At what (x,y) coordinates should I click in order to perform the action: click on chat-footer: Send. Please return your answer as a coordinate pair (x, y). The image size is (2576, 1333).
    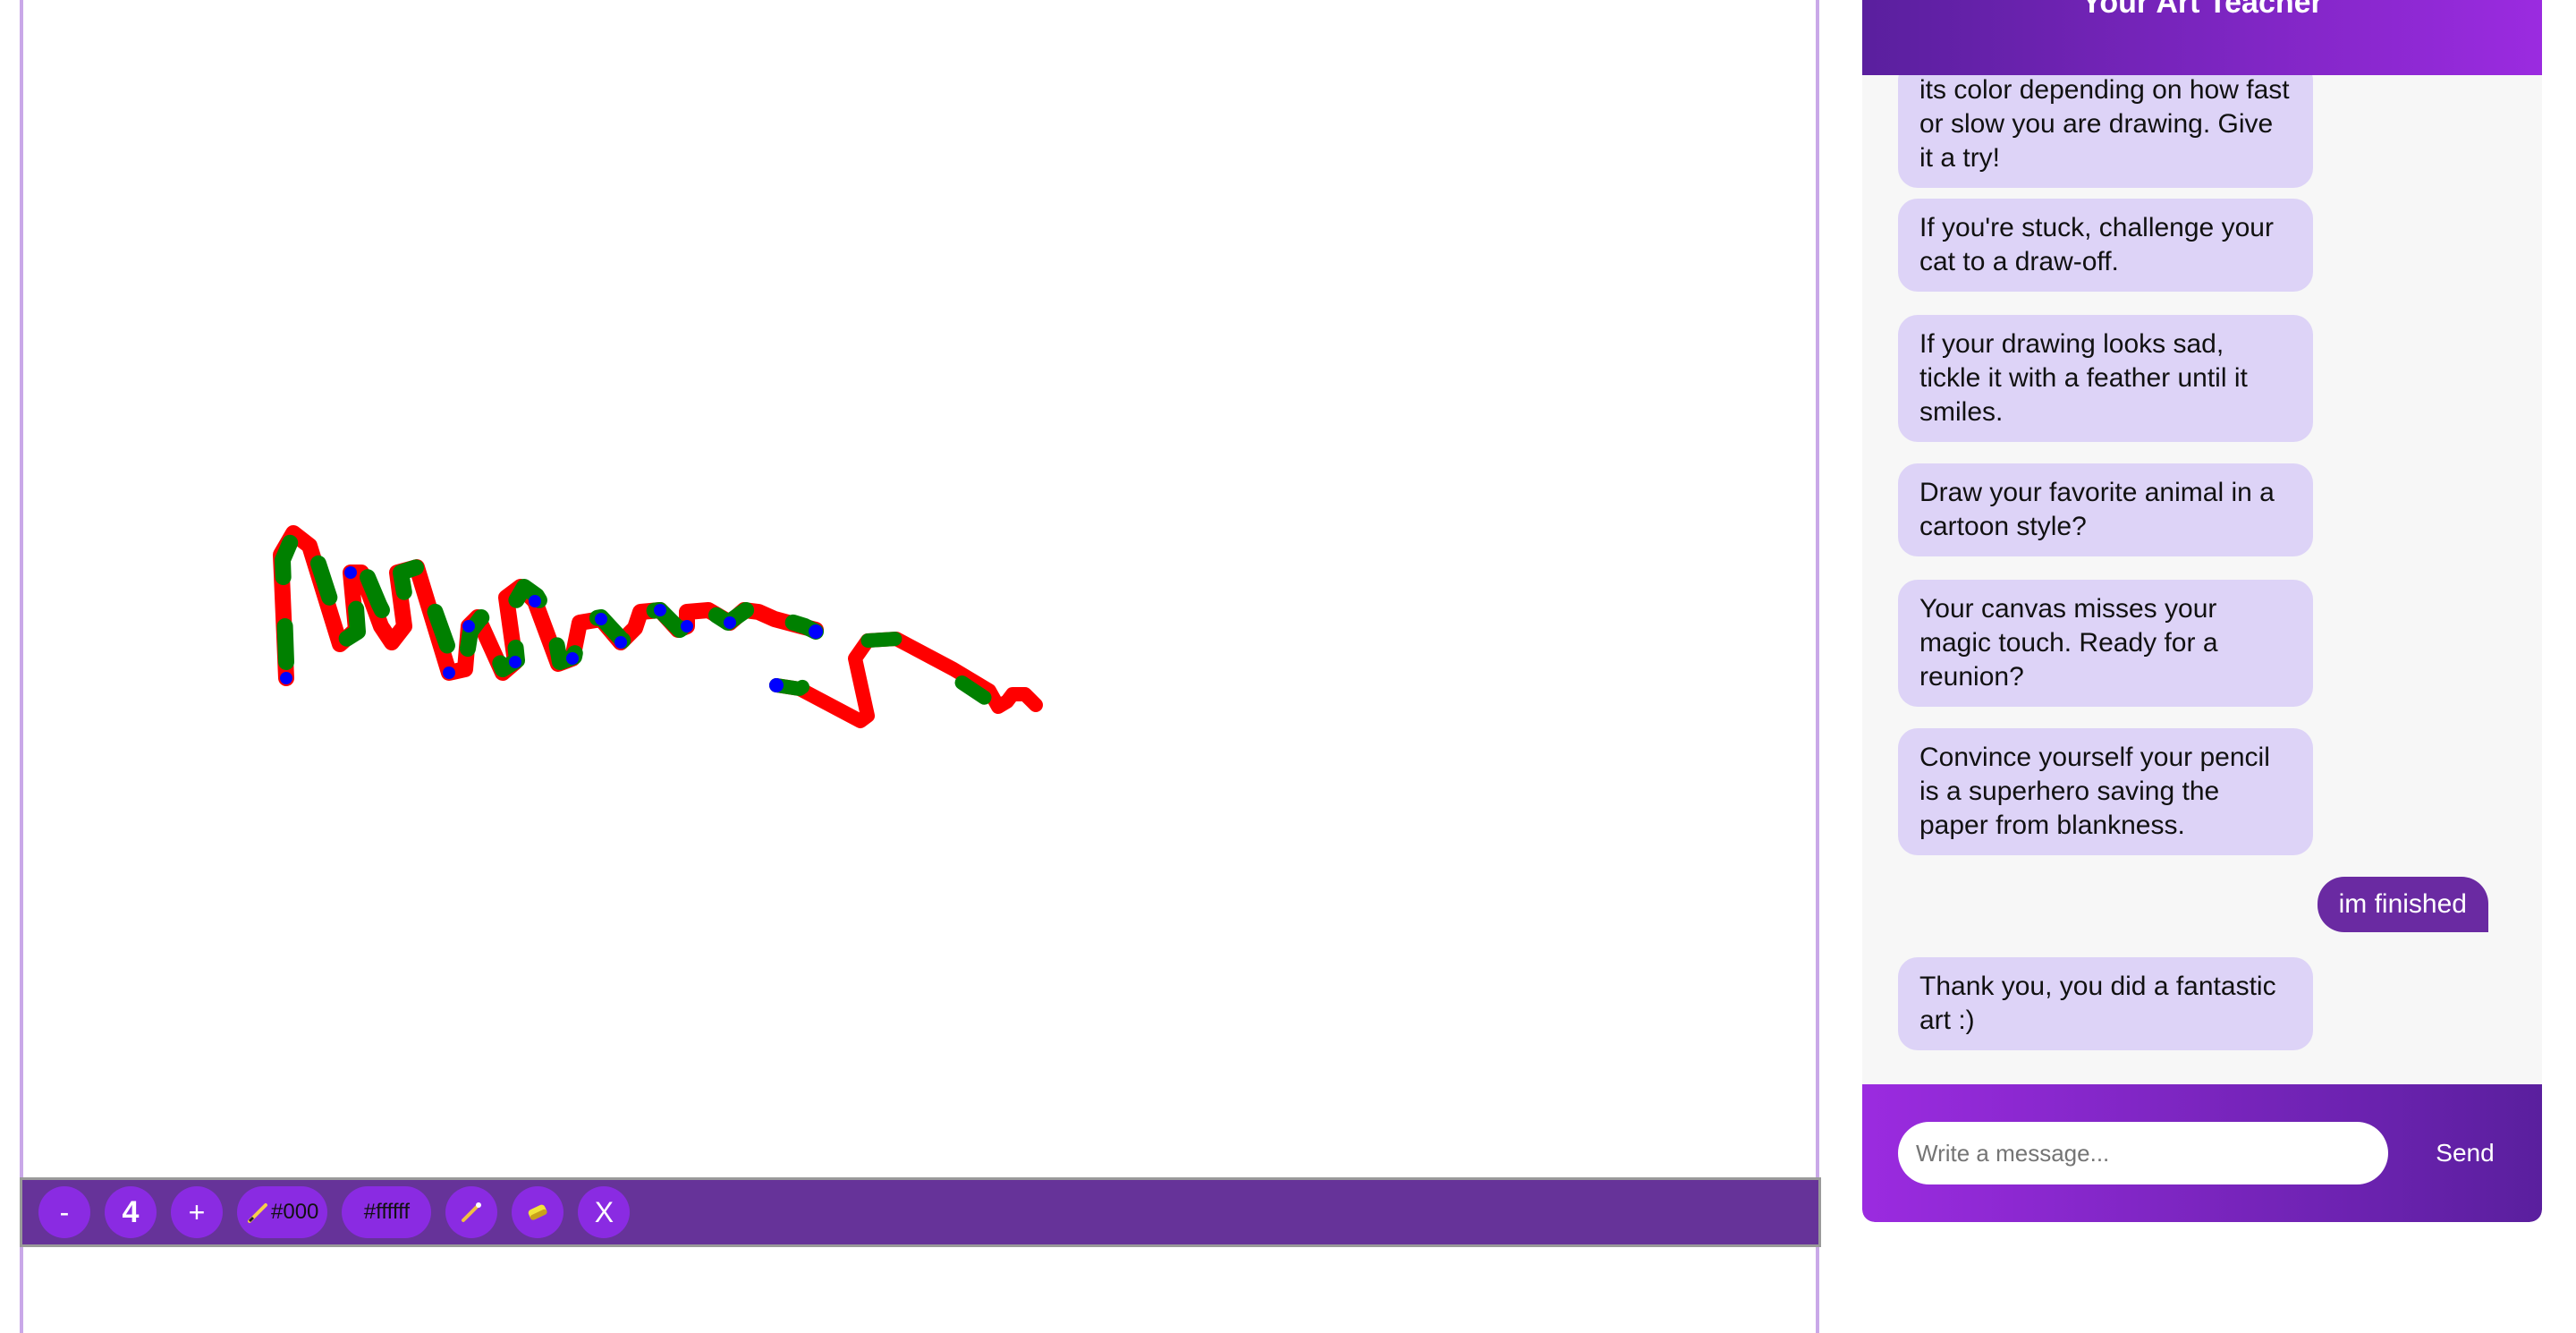
    Looking at the image, I should click on (2202, 1153).